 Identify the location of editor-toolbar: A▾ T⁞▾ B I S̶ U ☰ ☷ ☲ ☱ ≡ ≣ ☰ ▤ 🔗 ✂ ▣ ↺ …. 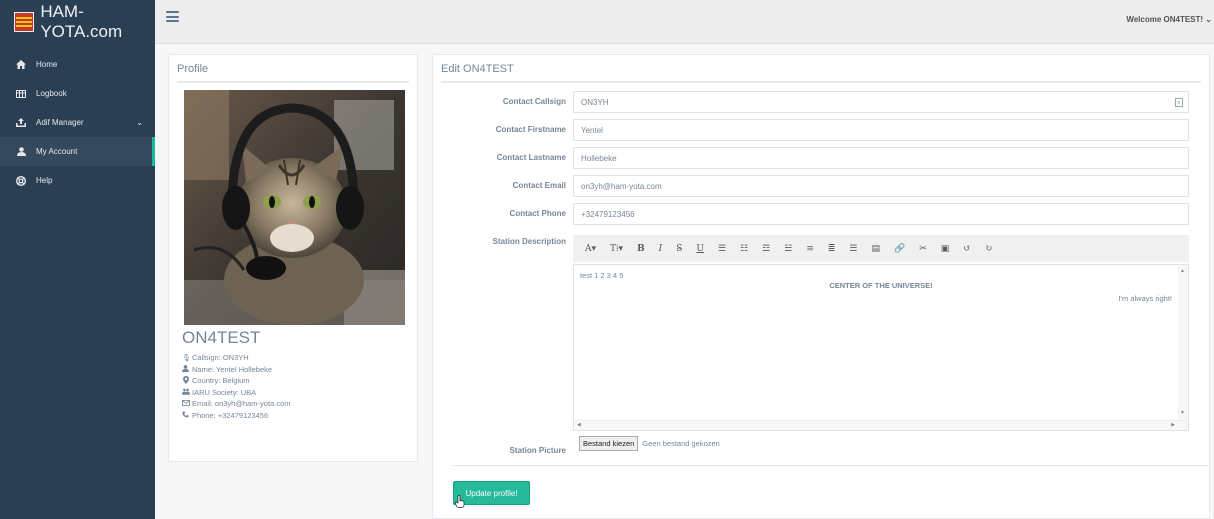
(881, 248).